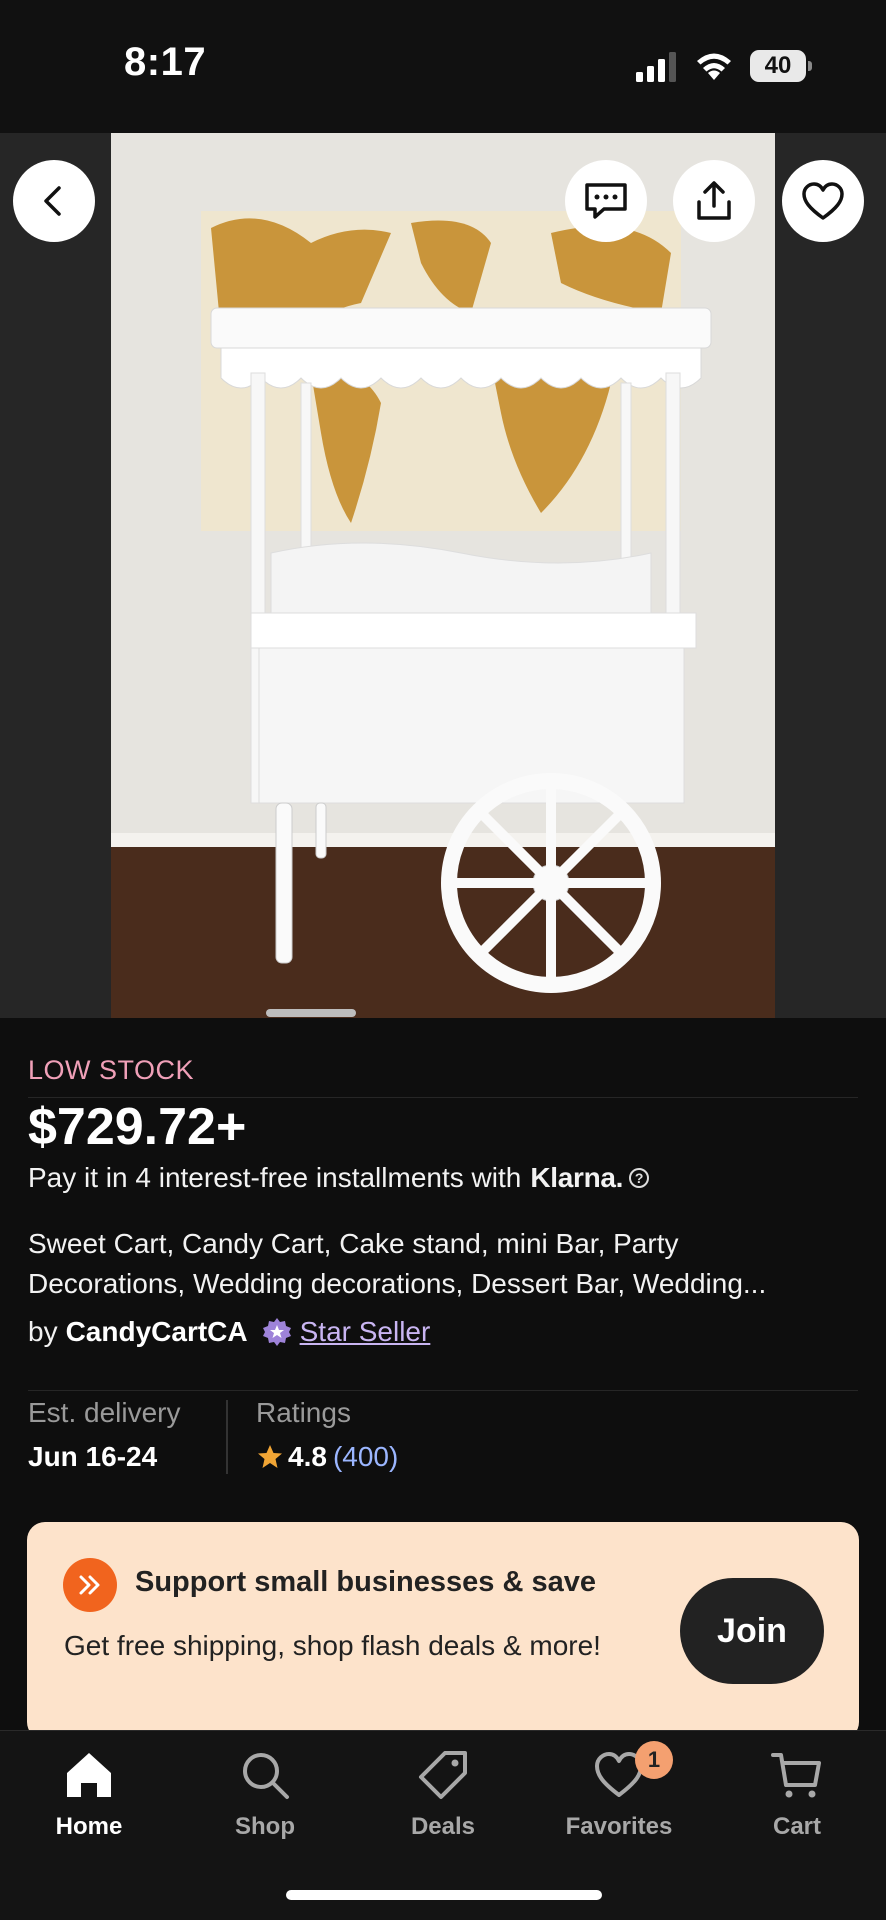 The height and width of the screenshot is (1920, 886). Describe the element at coordinates (104, 1412) in the screenshot. I see `delivery-label: Est. delivery` at that location.